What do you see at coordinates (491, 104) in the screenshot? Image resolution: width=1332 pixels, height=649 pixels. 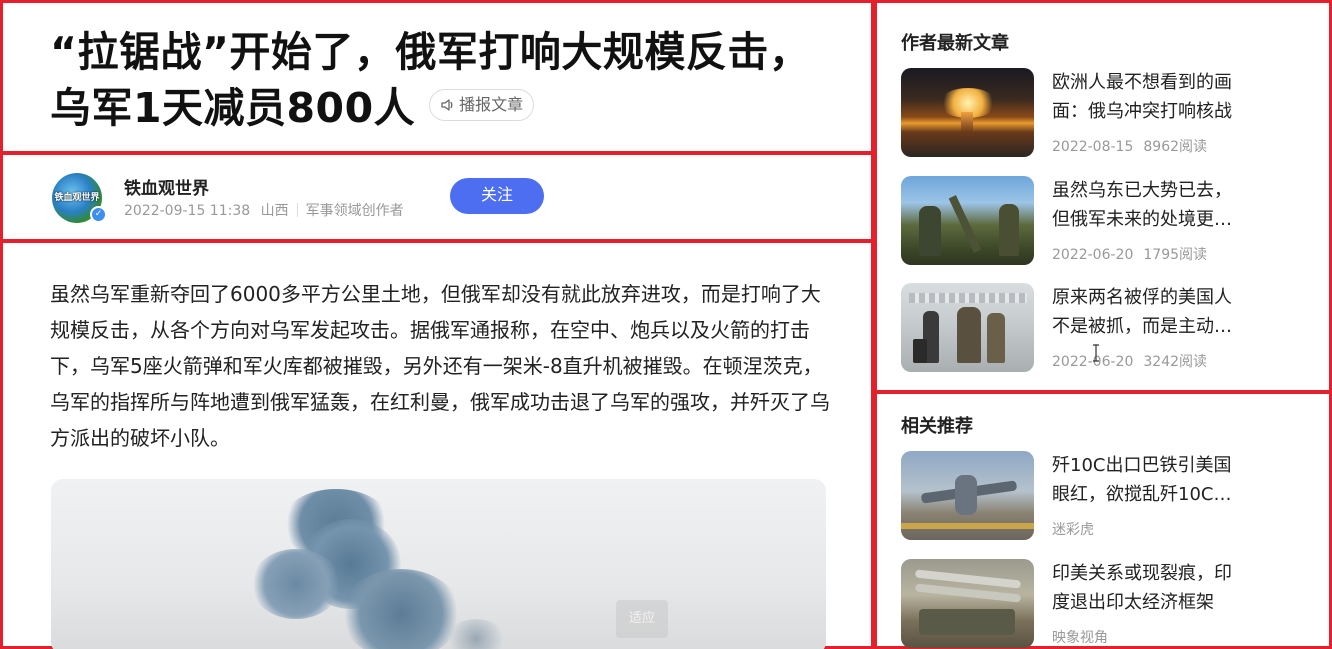 I see `listen-article-label: 播报文章` at bounding box center [491, 104].